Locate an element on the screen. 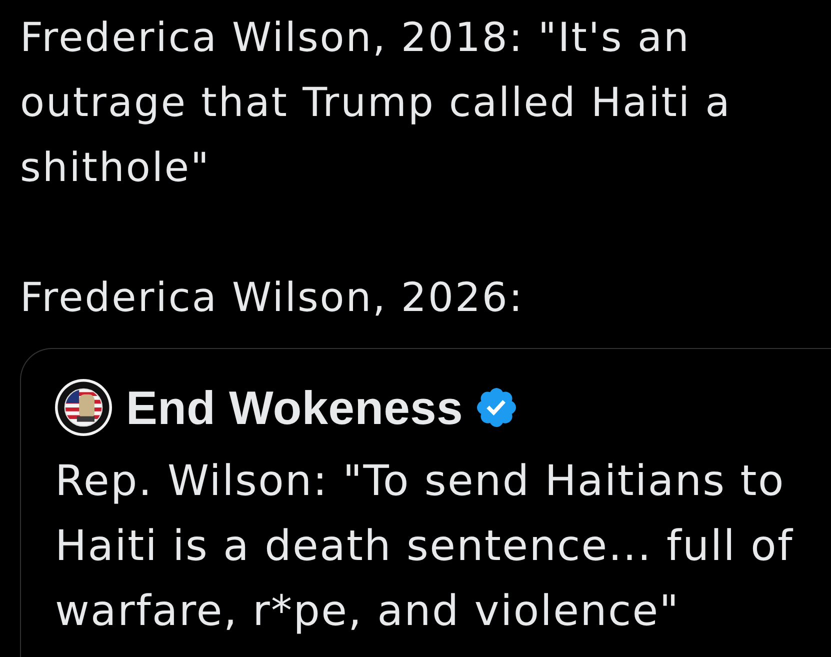 The height and width of the screenshot is (657, 831). avatar-icon is located at coordinates (83, 407).